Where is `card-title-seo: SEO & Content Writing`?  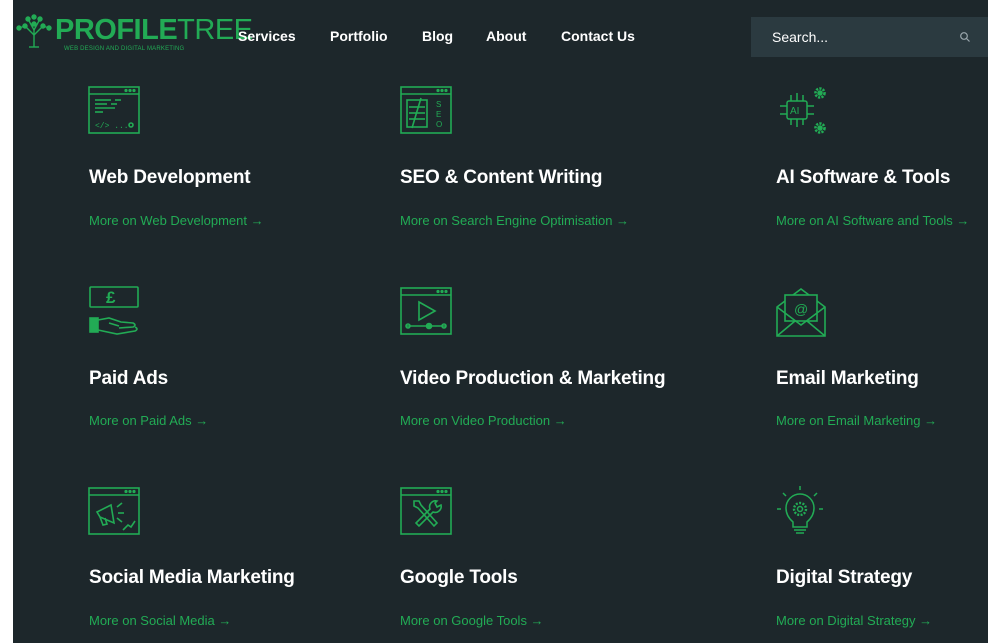
card-title-seo: SEO & Content Writing is located at coordinates (501, 177).